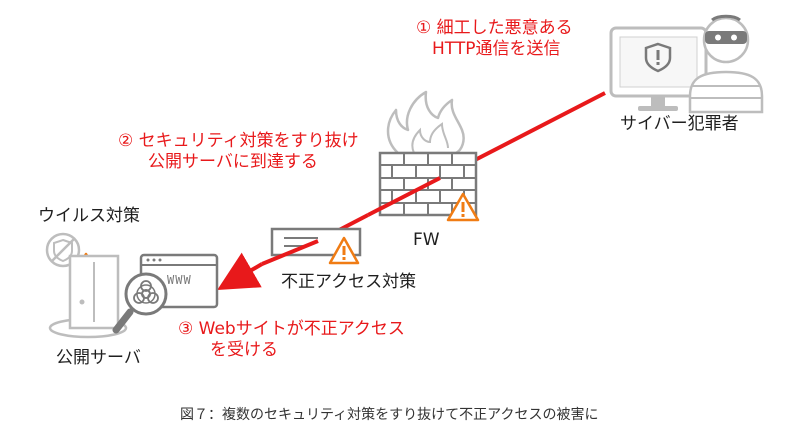 The height and width of the screenshot is (437, 788). What do you see at coordinates (140, 303) in the screenshot?
I see `magnifier-biohazard-icon` at bounding box center [140, 303].